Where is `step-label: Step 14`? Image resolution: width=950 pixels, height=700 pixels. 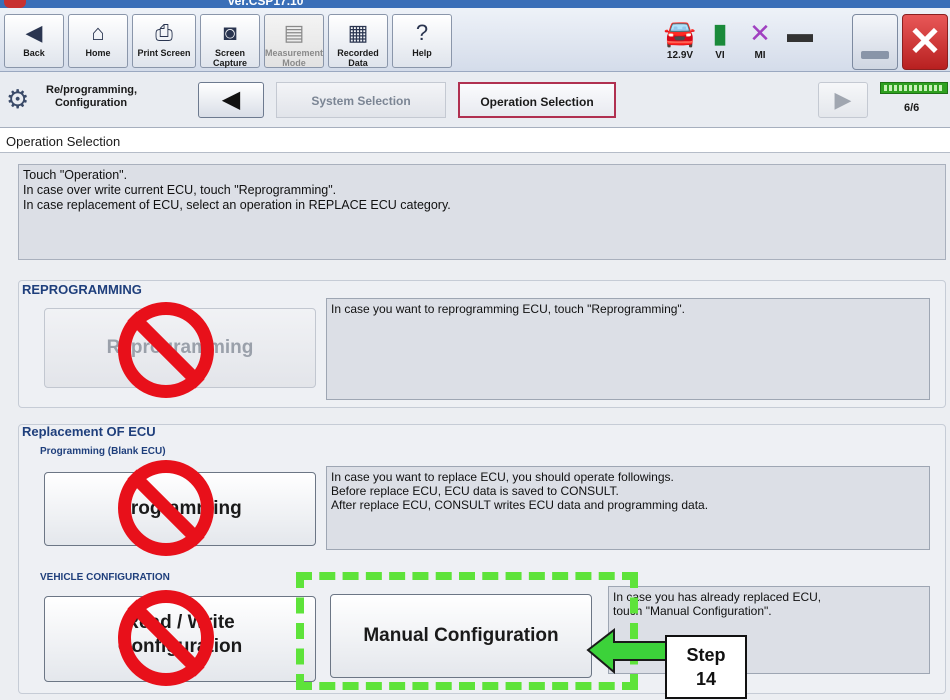
step-label: Step 14 is located at coordinates (706, 667).